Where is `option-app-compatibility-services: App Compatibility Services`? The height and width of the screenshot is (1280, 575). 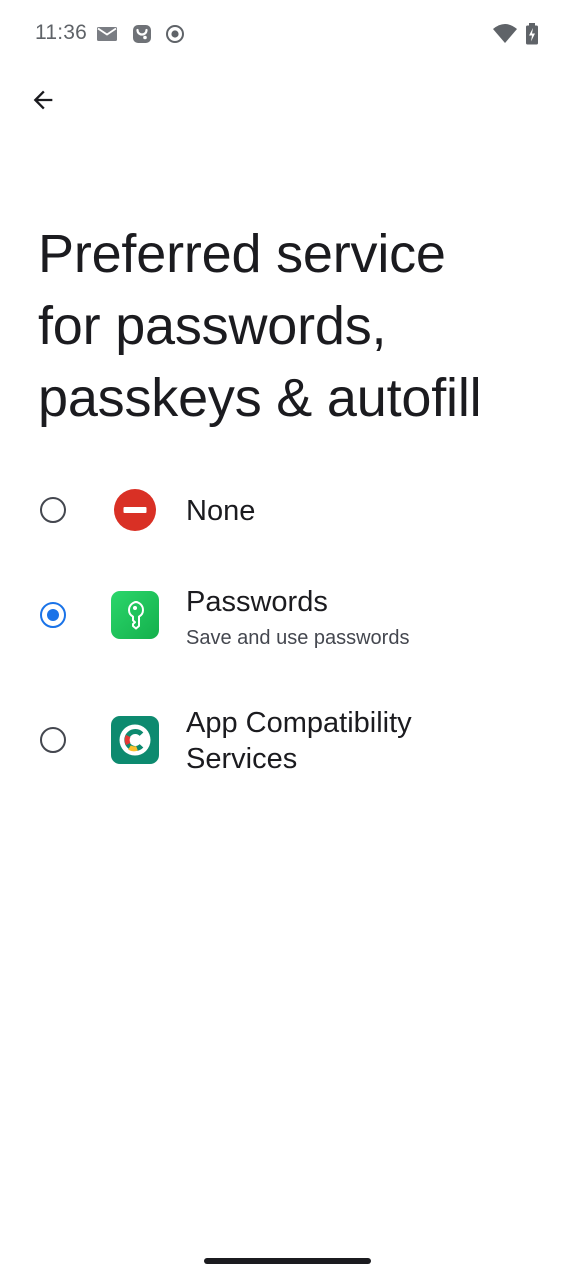
option-app-compatibility-services: App Compatibility Services is located at coordinates (287, 740).